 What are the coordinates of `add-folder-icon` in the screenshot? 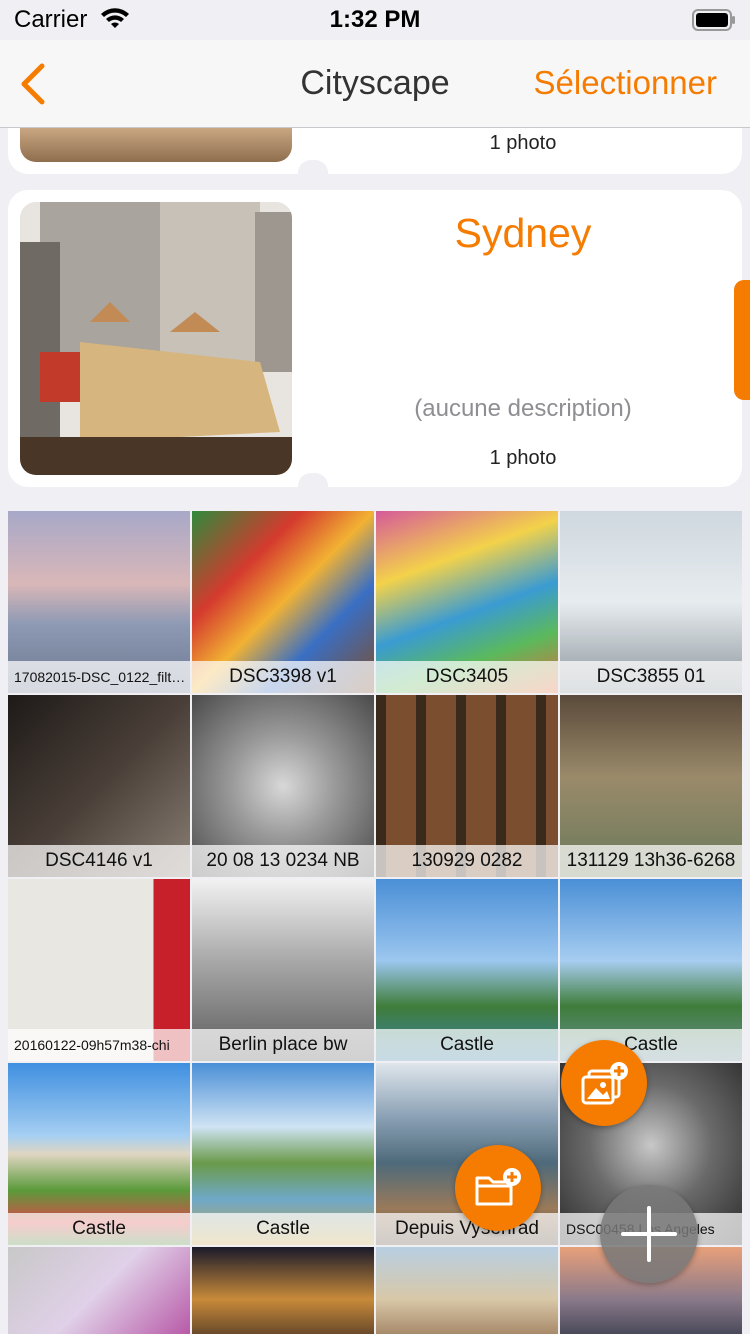 It's located at (498, 1187).